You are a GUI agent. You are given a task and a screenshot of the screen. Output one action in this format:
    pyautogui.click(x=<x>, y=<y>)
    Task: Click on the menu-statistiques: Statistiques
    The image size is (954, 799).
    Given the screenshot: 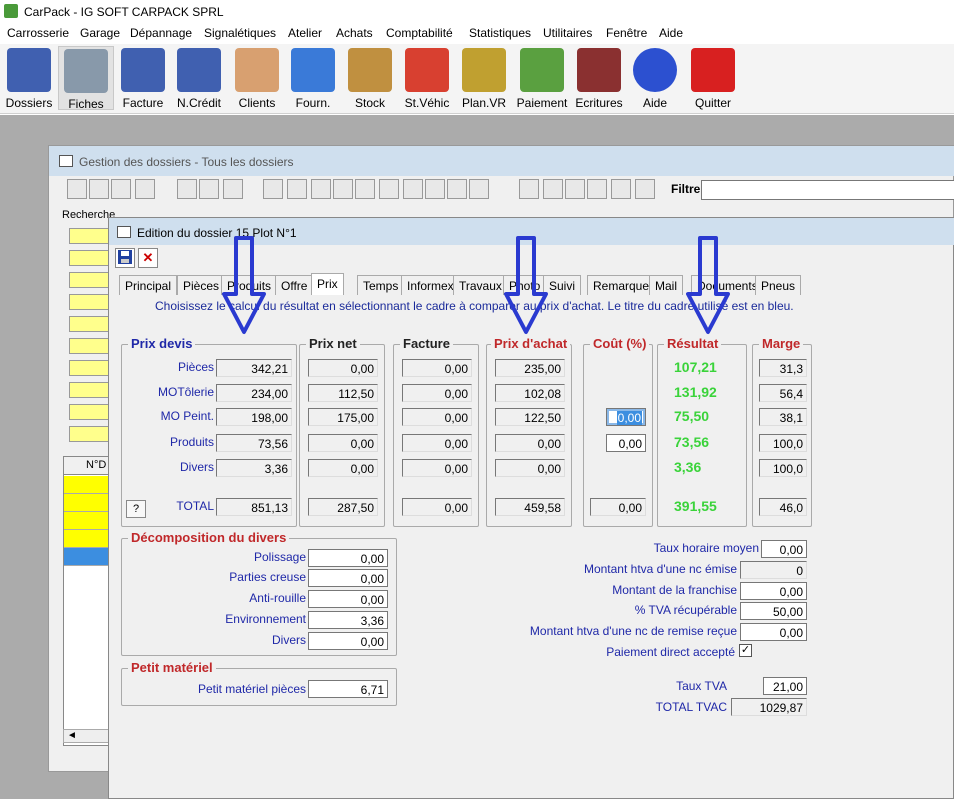 What is the action you would take?
    pyautogui.click(x=500, y=33)
    